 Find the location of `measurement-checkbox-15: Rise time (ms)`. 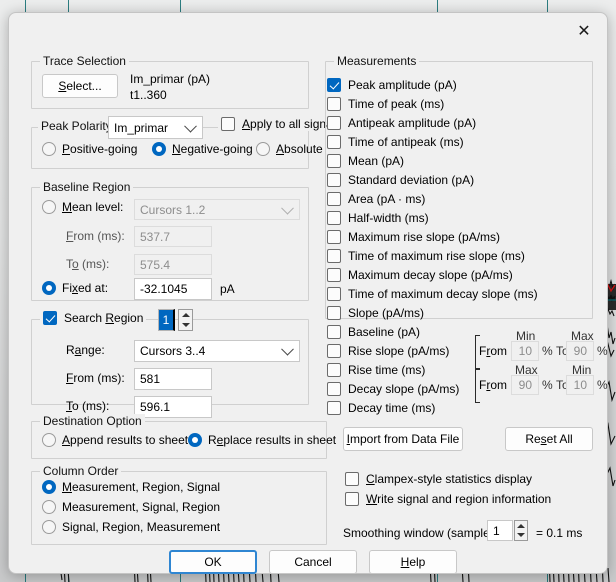

measurement-checkbox-15: Rise time (ms) is located at coordinates (432, 369).